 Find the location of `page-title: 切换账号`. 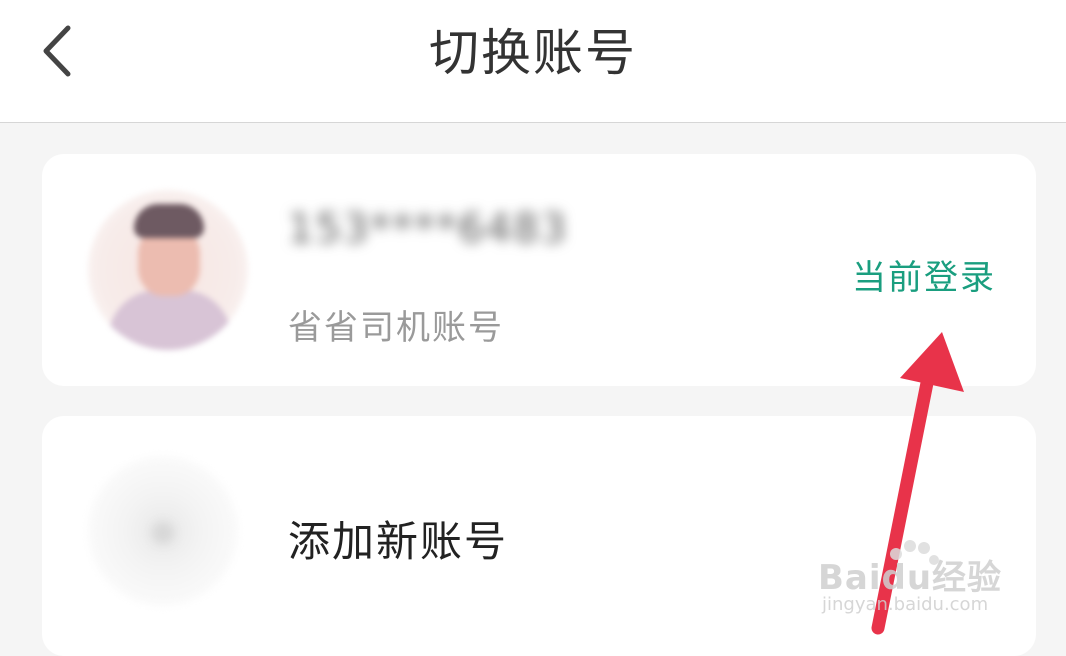

page-title: 切换账号 is located at coordinates (533, 53).